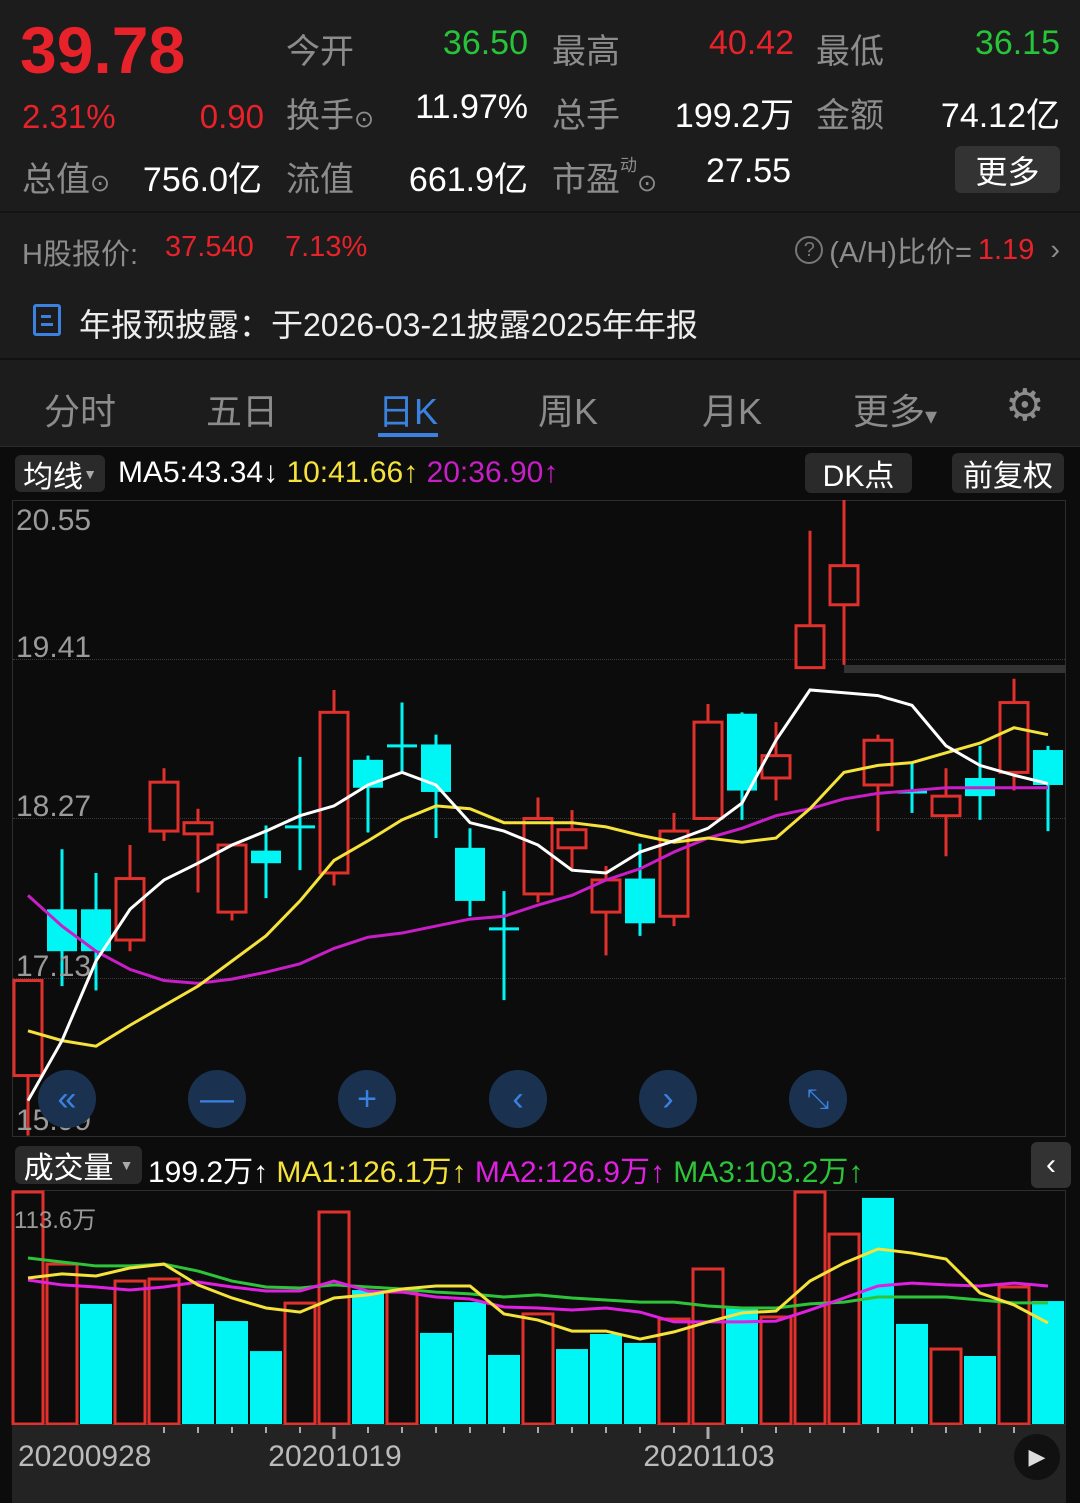 The image size is (1080, 1503). I want to click on volume-ma3-line, so click(537, 1283).